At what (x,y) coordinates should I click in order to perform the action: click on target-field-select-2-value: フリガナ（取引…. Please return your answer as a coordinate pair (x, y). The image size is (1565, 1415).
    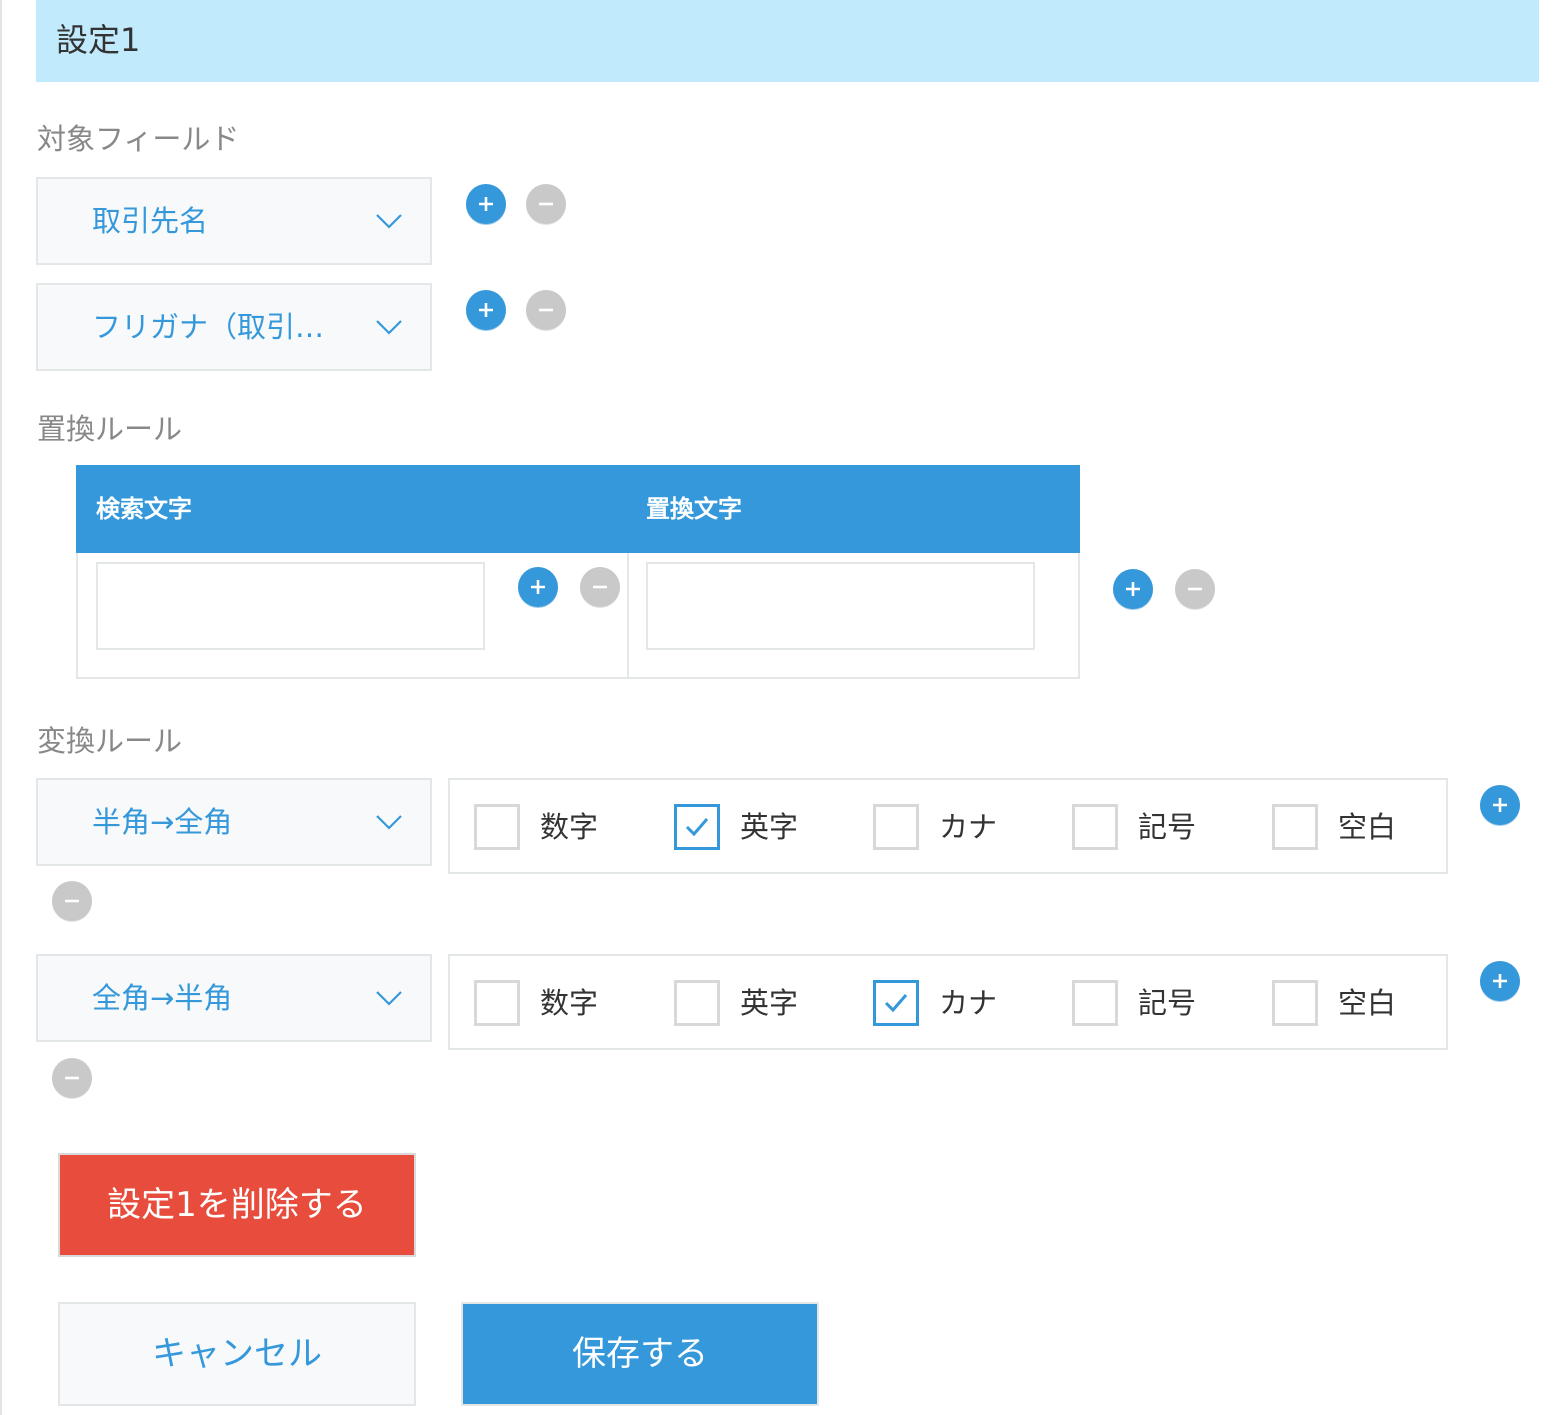
    Looking at the image, I should click on (208, 327).